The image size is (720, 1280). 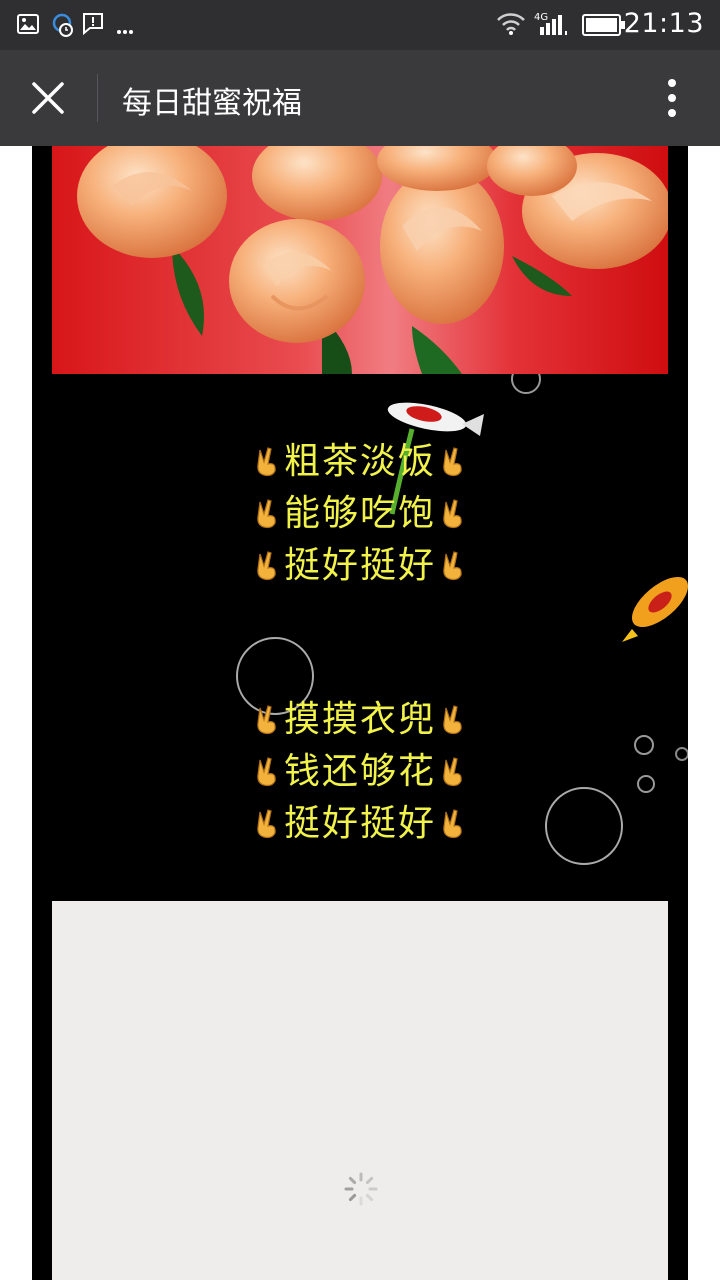 I want to click on wifi-icon, so click(x=511, y=26).